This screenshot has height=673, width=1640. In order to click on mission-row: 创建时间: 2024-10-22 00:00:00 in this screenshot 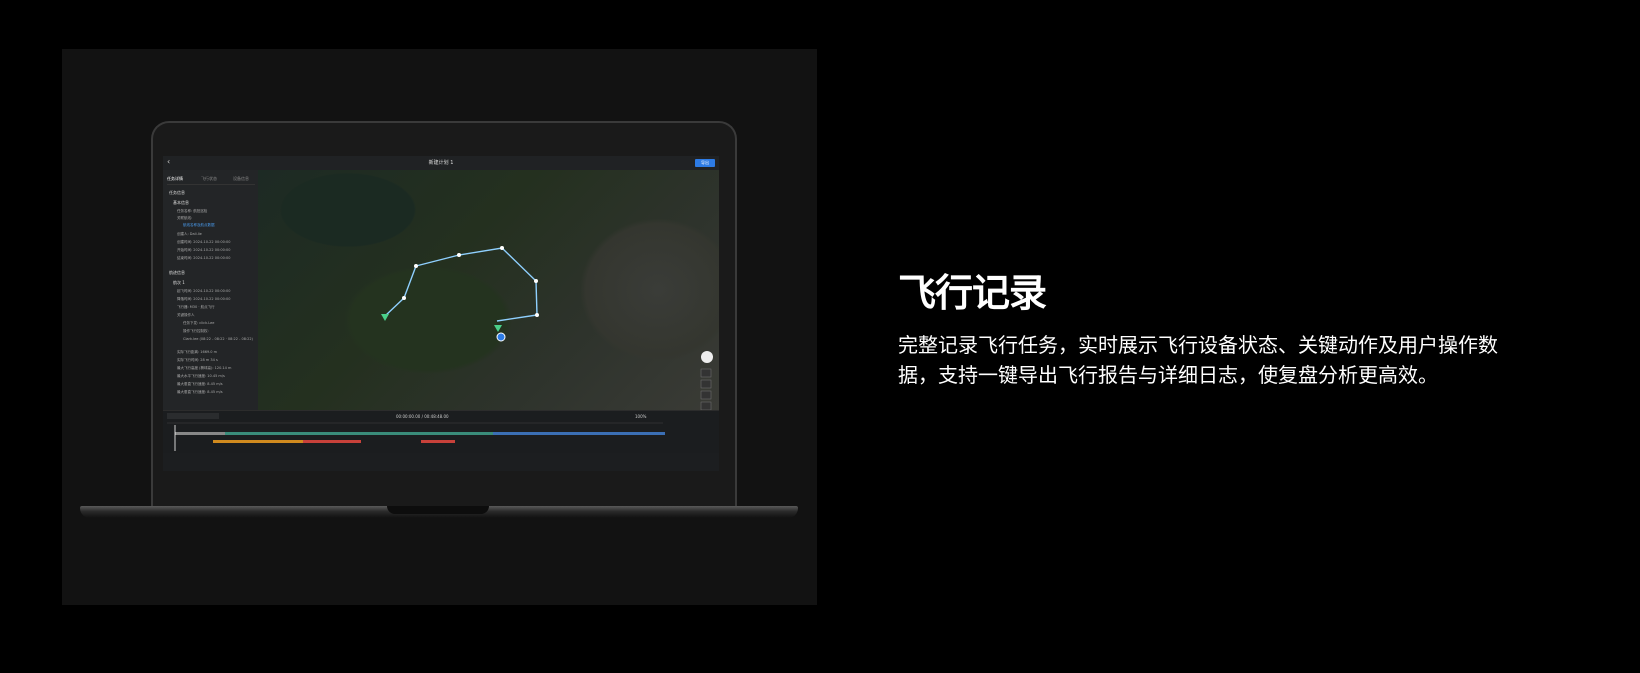, I will do `click(204, 242)`.